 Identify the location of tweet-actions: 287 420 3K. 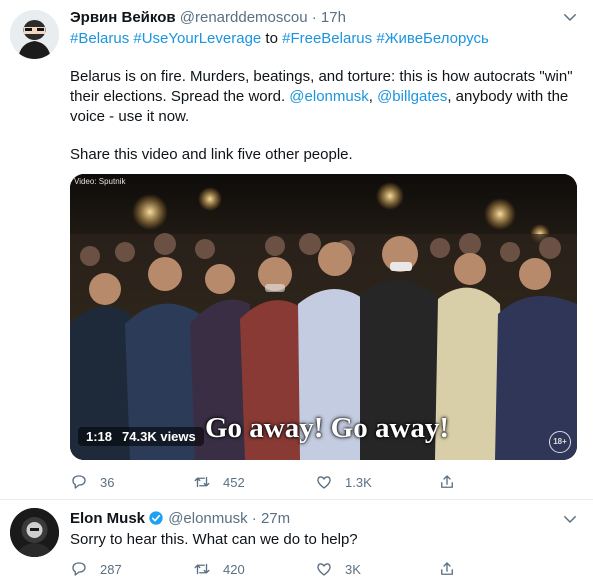
(322, 569).